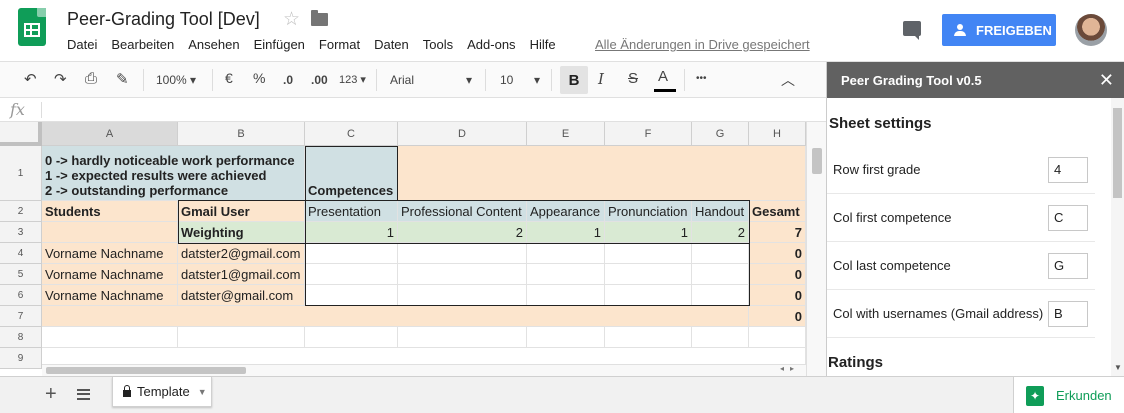 The width and height of the screenshot is (1124, 413). What do you see at coordinates (720, 211) in the screenshot?
I see `competence-header: Handout` at bounding box center [720, 211].